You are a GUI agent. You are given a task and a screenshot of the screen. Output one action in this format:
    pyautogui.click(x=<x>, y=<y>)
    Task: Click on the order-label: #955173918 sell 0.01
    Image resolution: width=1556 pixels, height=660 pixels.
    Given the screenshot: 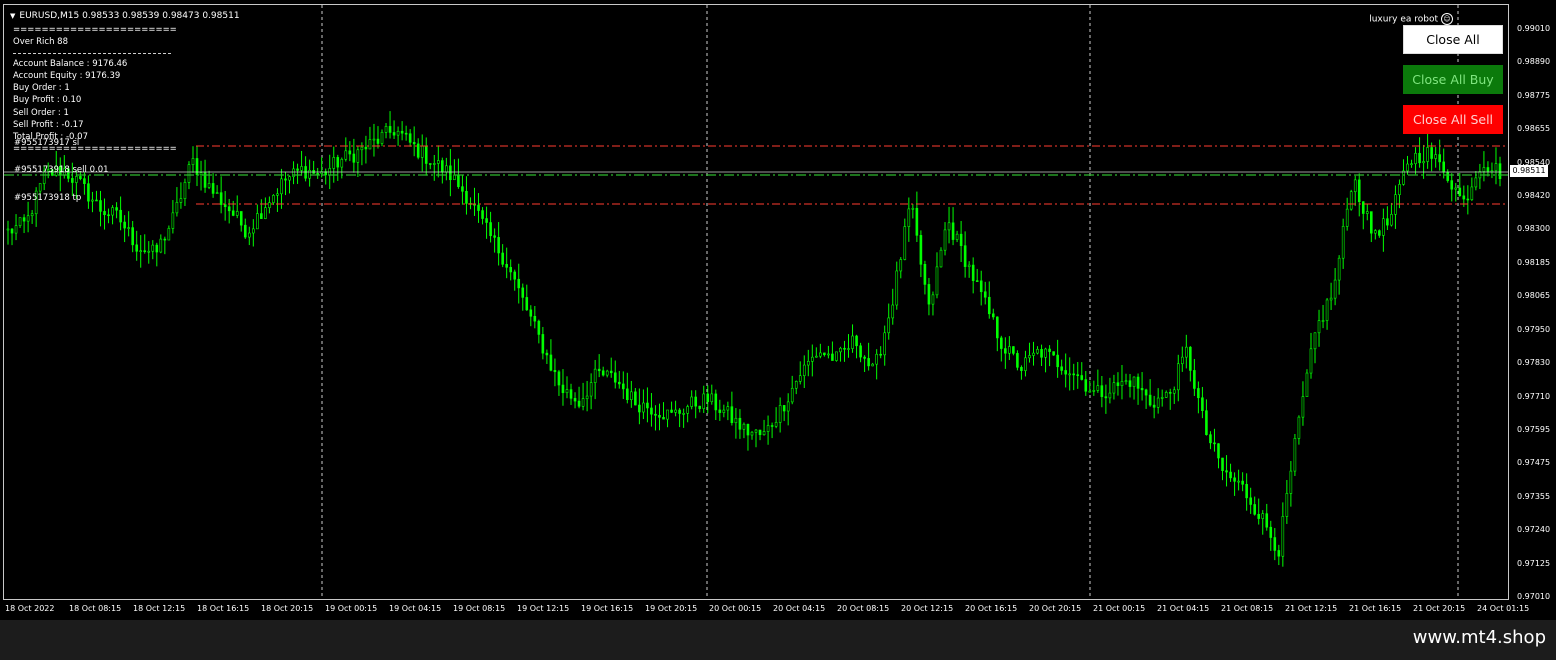 What is the action you would take?
    pyautogui.click(x=61, y=170)
    